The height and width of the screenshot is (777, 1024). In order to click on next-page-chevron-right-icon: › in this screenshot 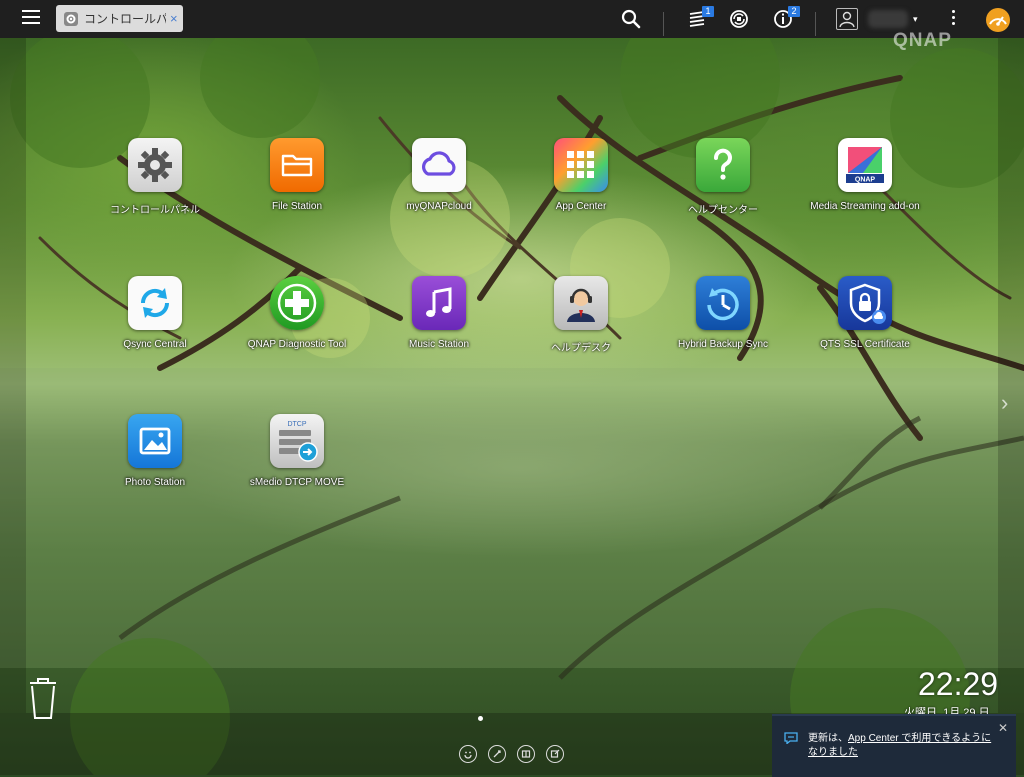, I will do `click(1004, 403)`.